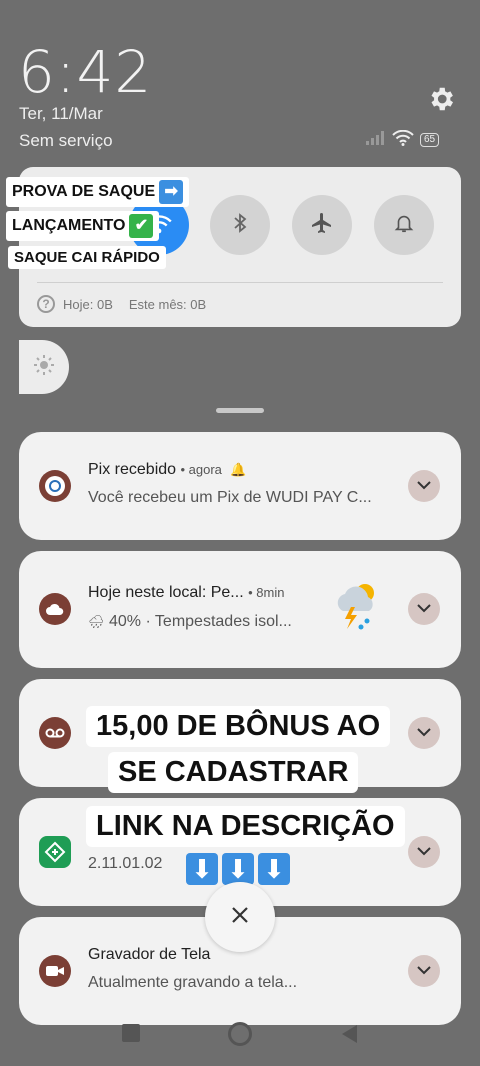 Image resolution: width=480 pixels, height=1066 pixels. Describe the element at coordinates (240, 1034) in the screenshot. I see `home-button` at that location.